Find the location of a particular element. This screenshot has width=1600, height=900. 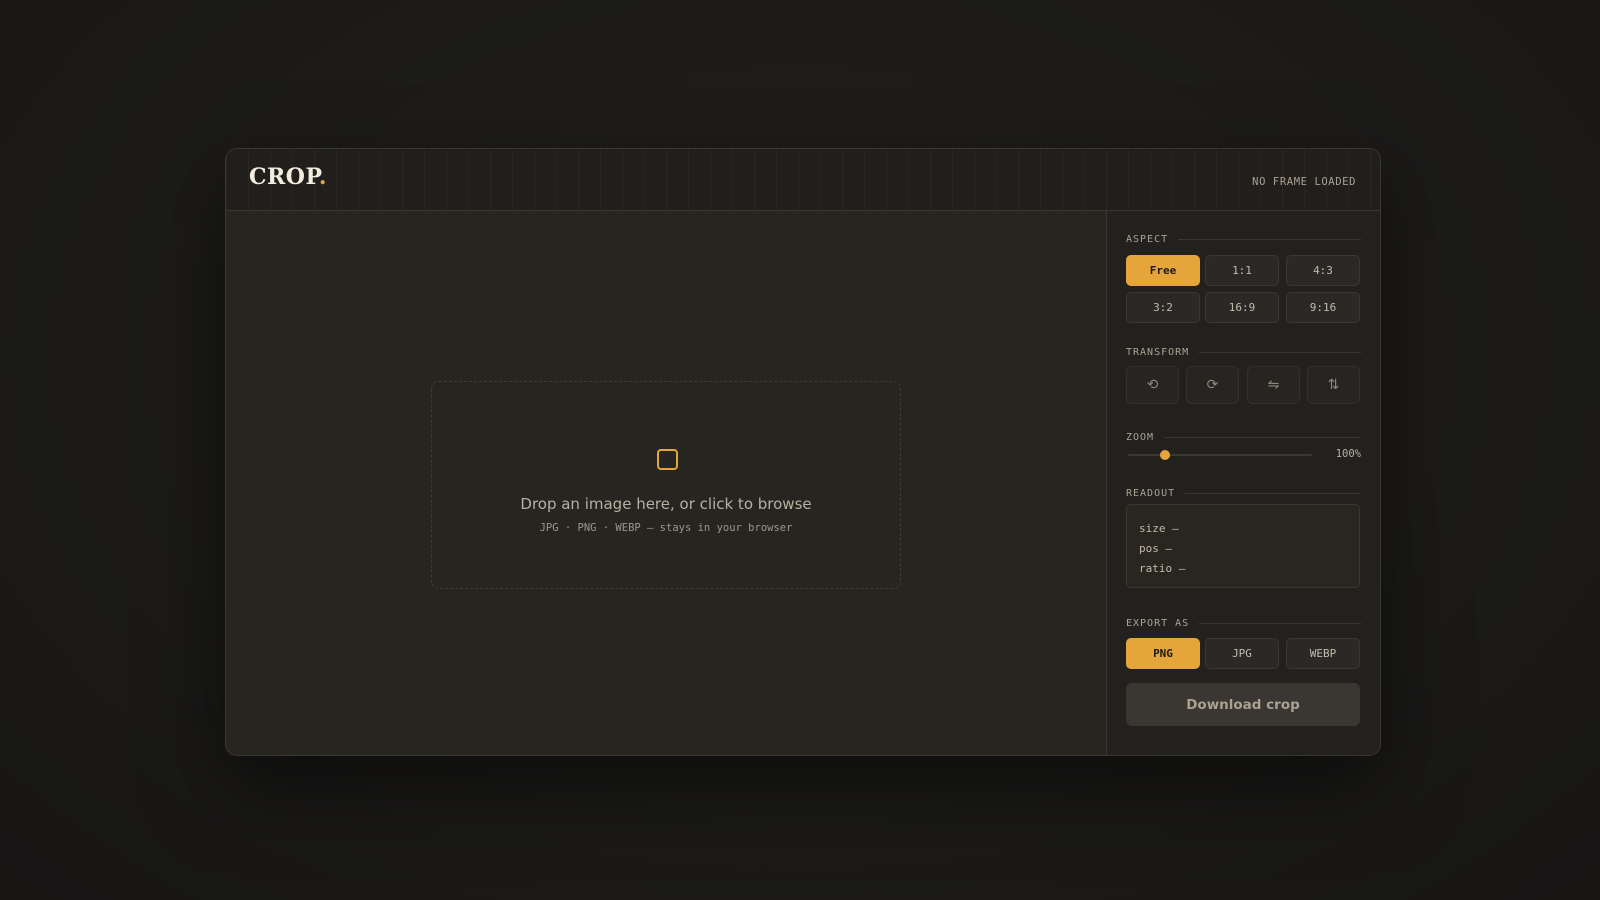

logo-text: CROP is located at coordinates (284, 177).